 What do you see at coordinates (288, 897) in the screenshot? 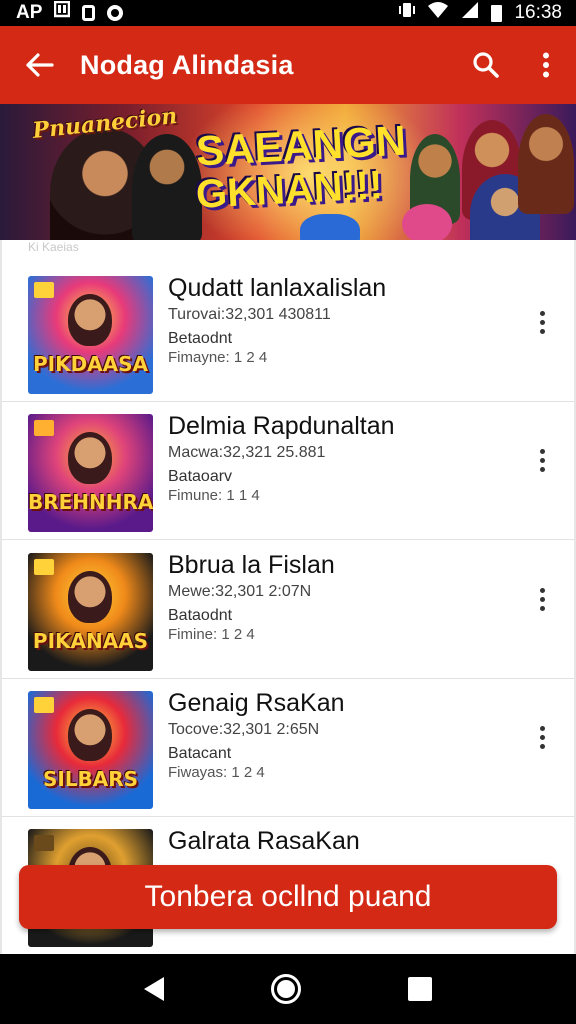
I see `primary-action-button: Tonbera ocllnd puand` at bounding box center [288, 897].